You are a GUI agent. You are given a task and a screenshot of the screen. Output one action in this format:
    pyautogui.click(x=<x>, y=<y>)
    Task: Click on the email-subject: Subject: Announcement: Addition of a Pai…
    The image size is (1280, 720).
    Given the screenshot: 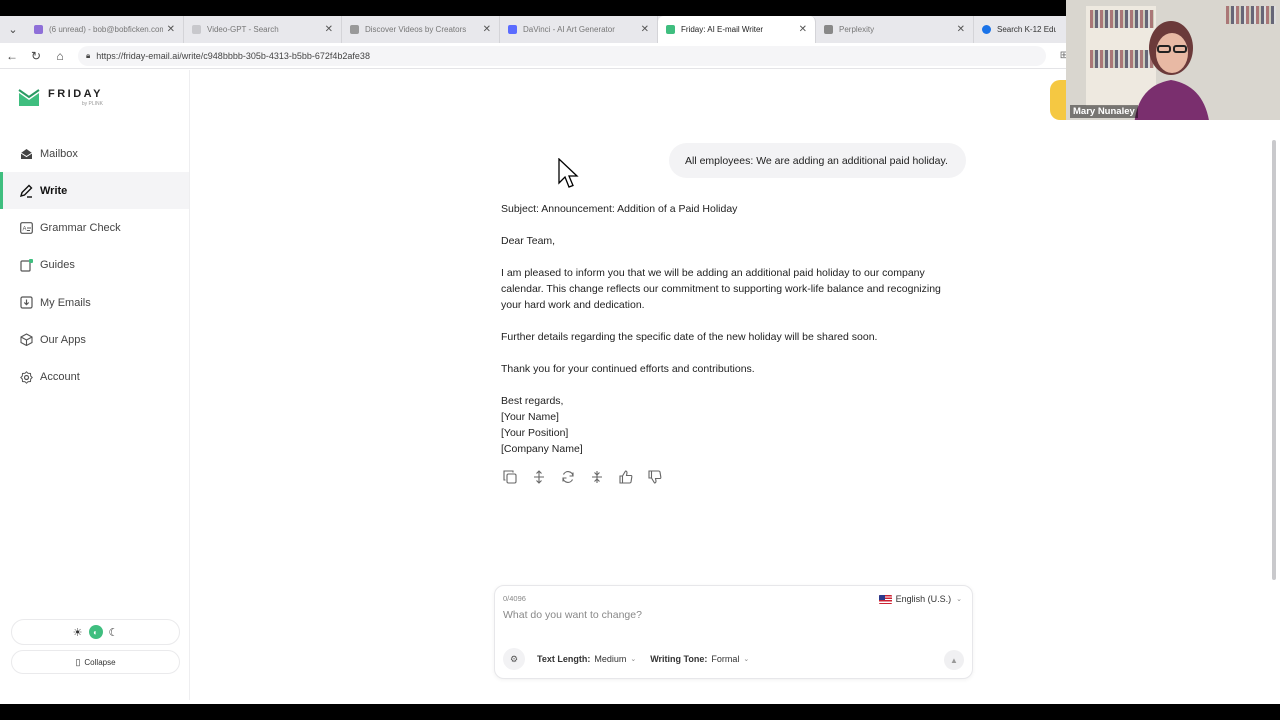 What is the action you would take?
    pyautogui.click(x=619, y=209)
    